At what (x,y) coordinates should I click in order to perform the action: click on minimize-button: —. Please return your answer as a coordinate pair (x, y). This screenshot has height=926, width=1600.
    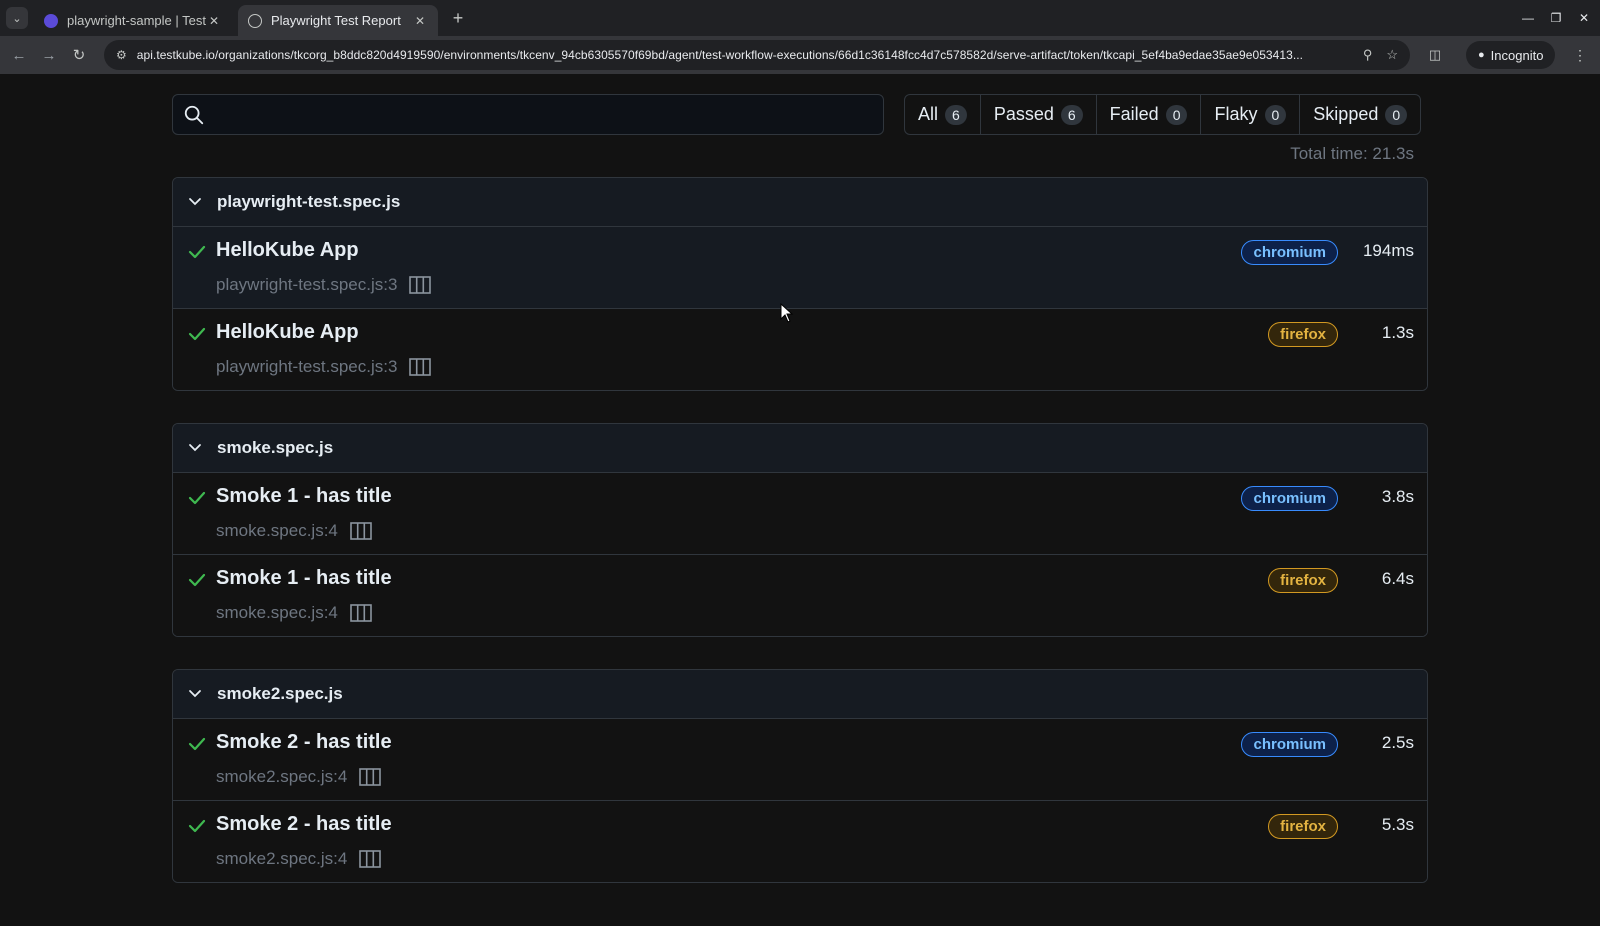
    Looking at the image, I should click on (1528, 18).